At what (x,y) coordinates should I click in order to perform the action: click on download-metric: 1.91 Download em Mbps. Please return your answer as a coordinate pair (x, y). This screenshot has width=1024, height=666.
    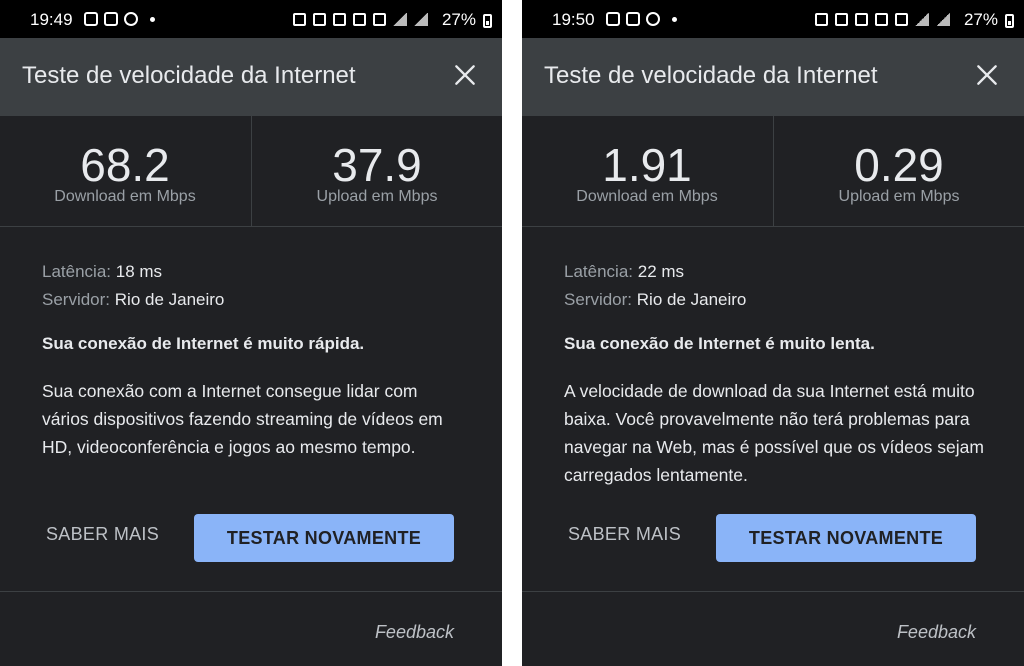
    Looking at the image, I should click on (647, 171).